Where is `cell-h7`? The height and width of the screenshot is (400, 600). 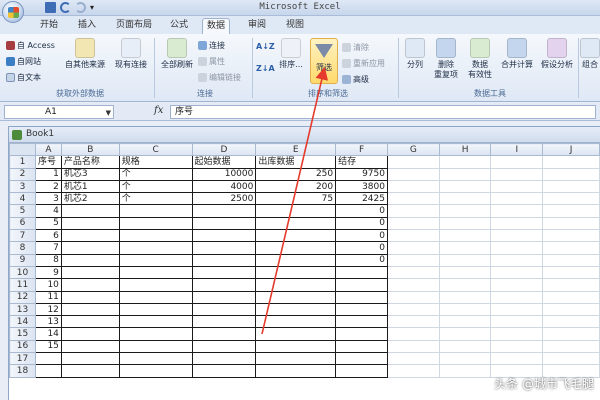
cell-h7 is located at coordinates (465, 236).